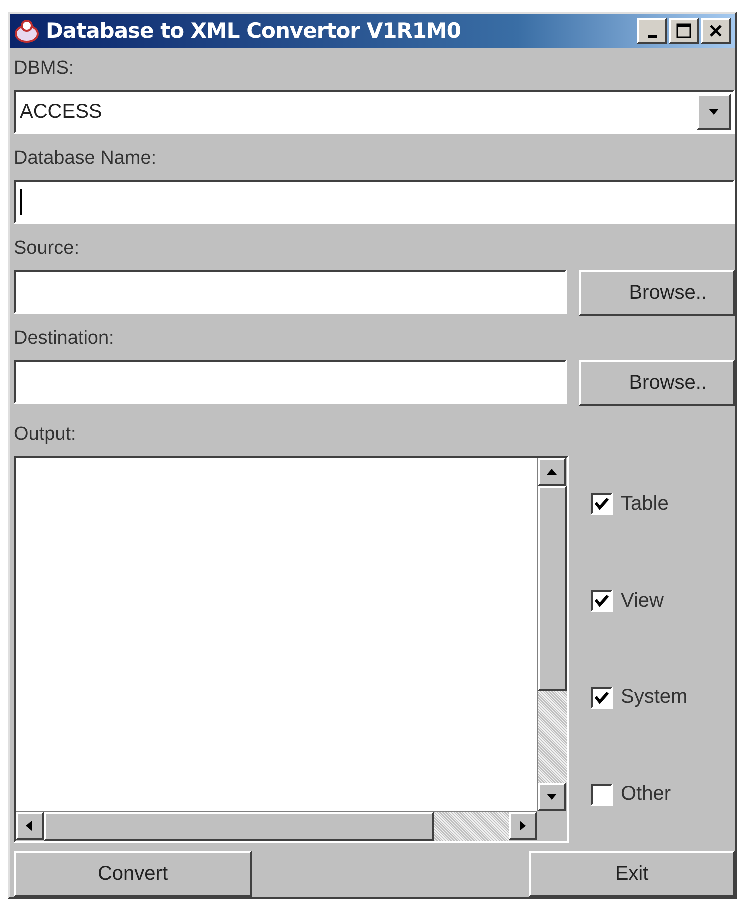 The height and width of the screenshot is (901, 739). I want to click on vertical-scrollbar, so click(552, 634).